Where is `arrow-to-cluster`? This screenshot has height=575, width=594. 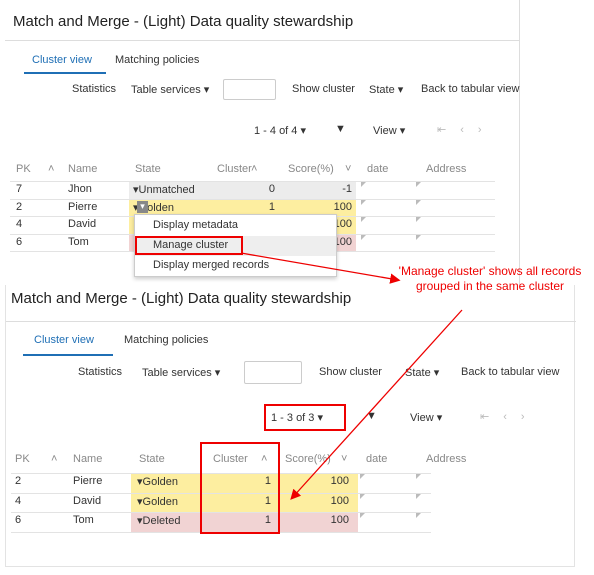
arrow-to-cluster is located at coordinates (376, 404).